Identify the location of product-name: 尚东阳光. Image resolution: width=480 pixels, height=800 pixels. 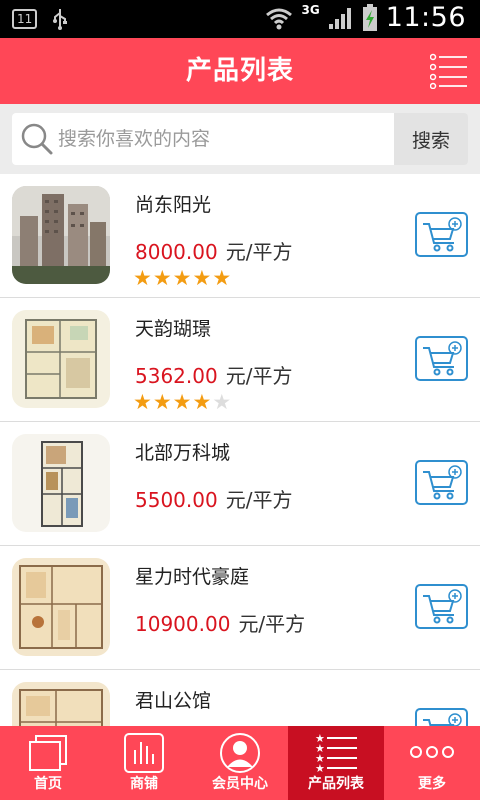
(173, 205).